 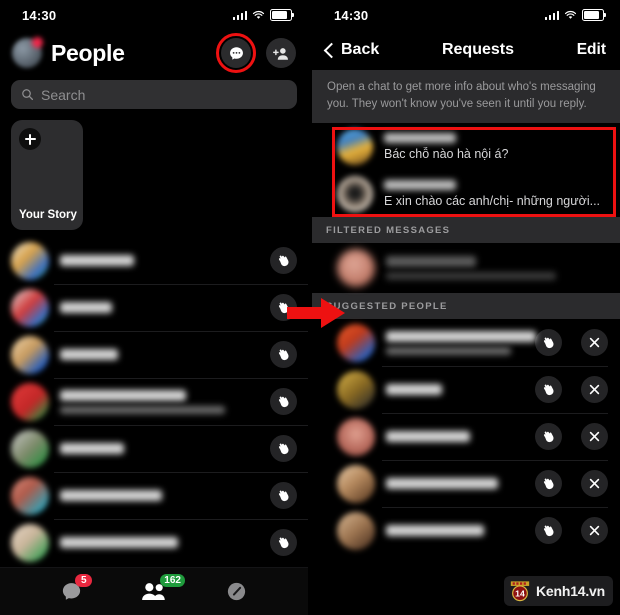 I want to click on kenh14-logo-icon: 14, so click(x=520, y=591).